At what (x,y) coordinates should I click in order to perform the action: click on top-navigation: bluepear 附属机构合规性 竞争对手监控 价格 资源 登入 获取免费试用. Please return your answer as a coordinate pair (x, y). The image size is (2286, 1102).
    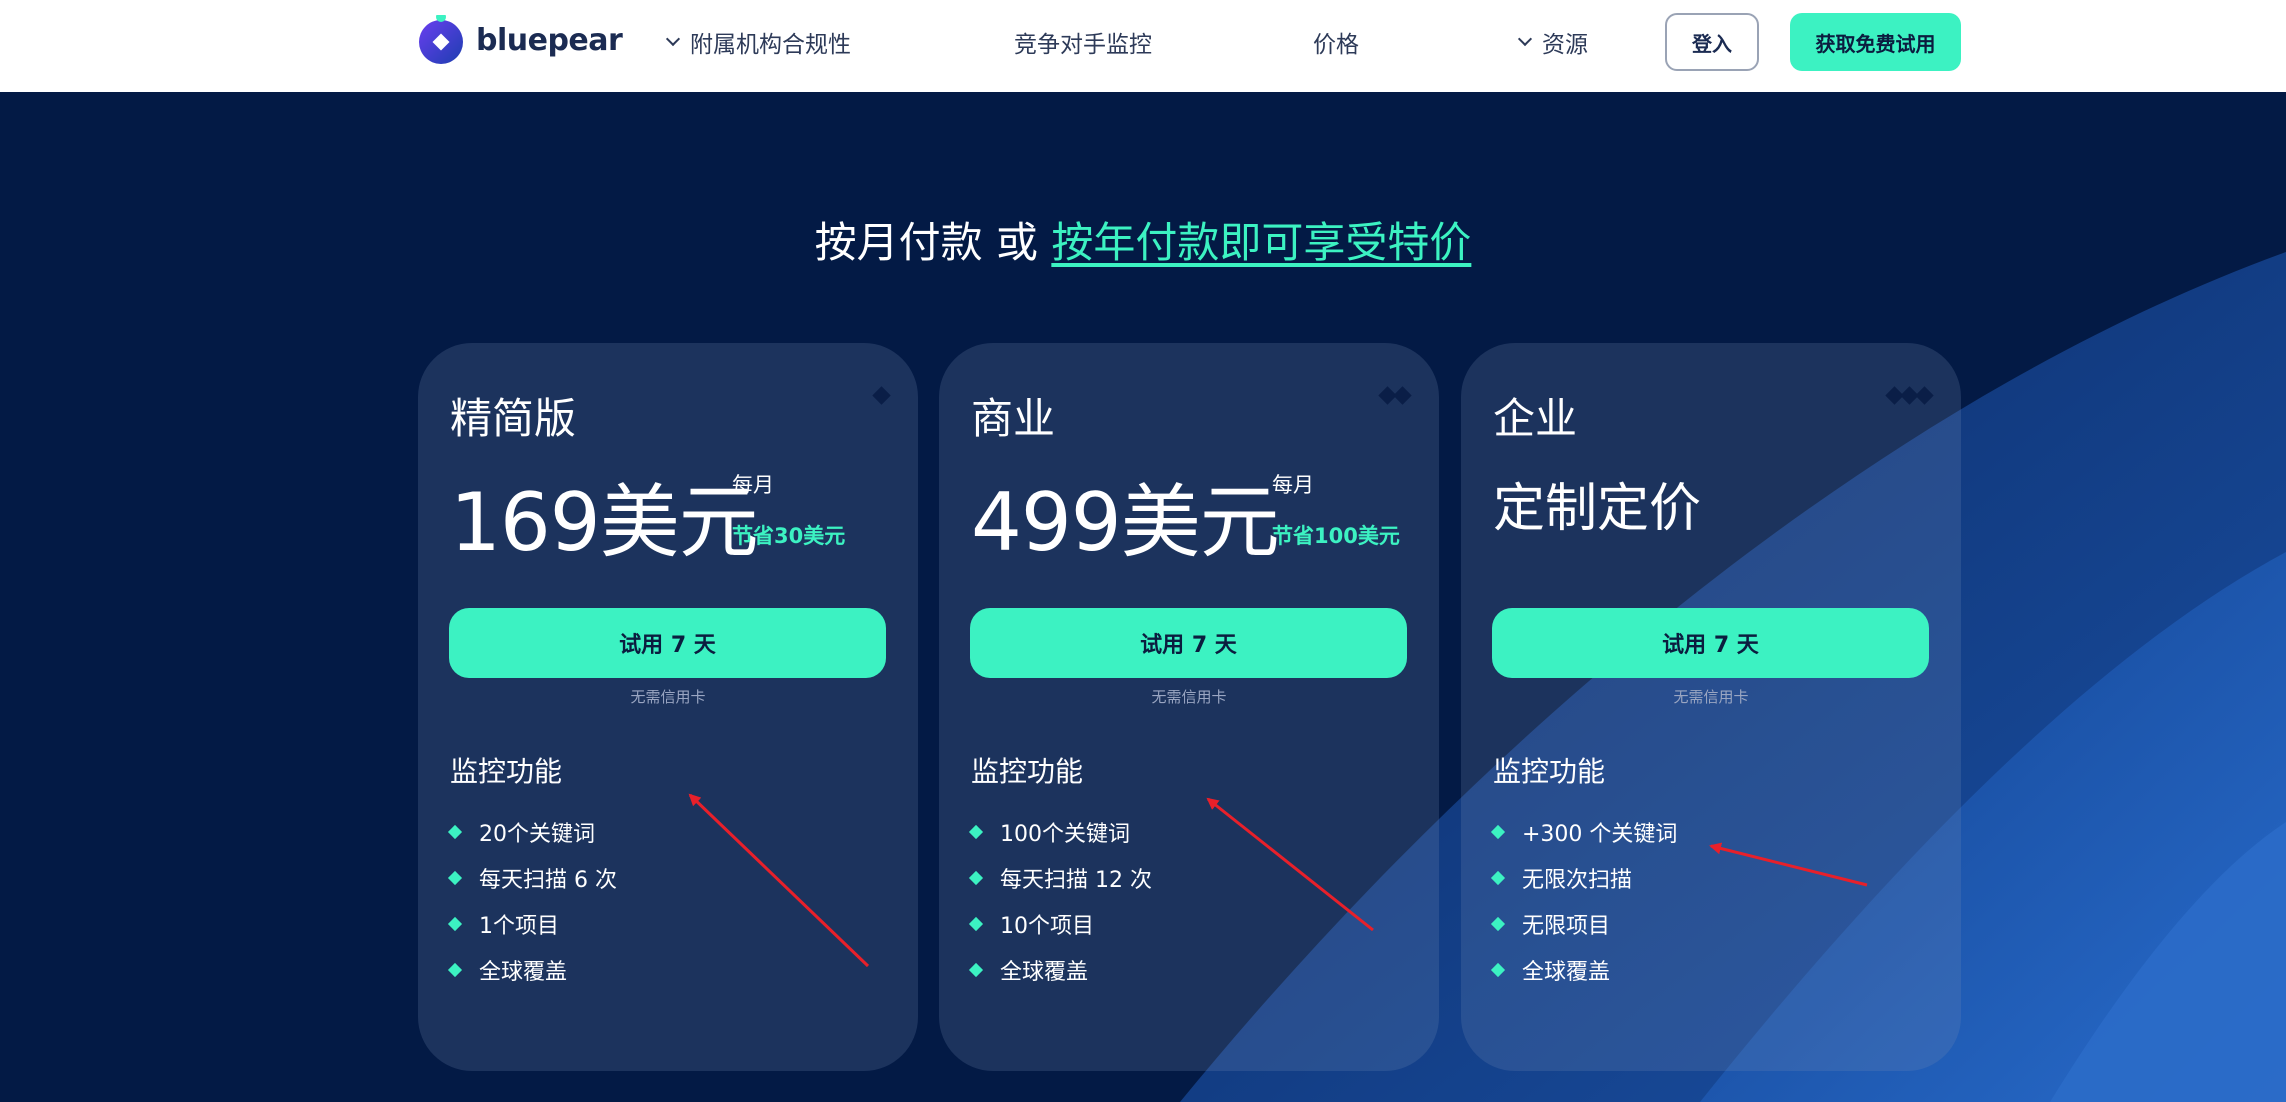
    Looking at the image, I should click on (1143, 46).